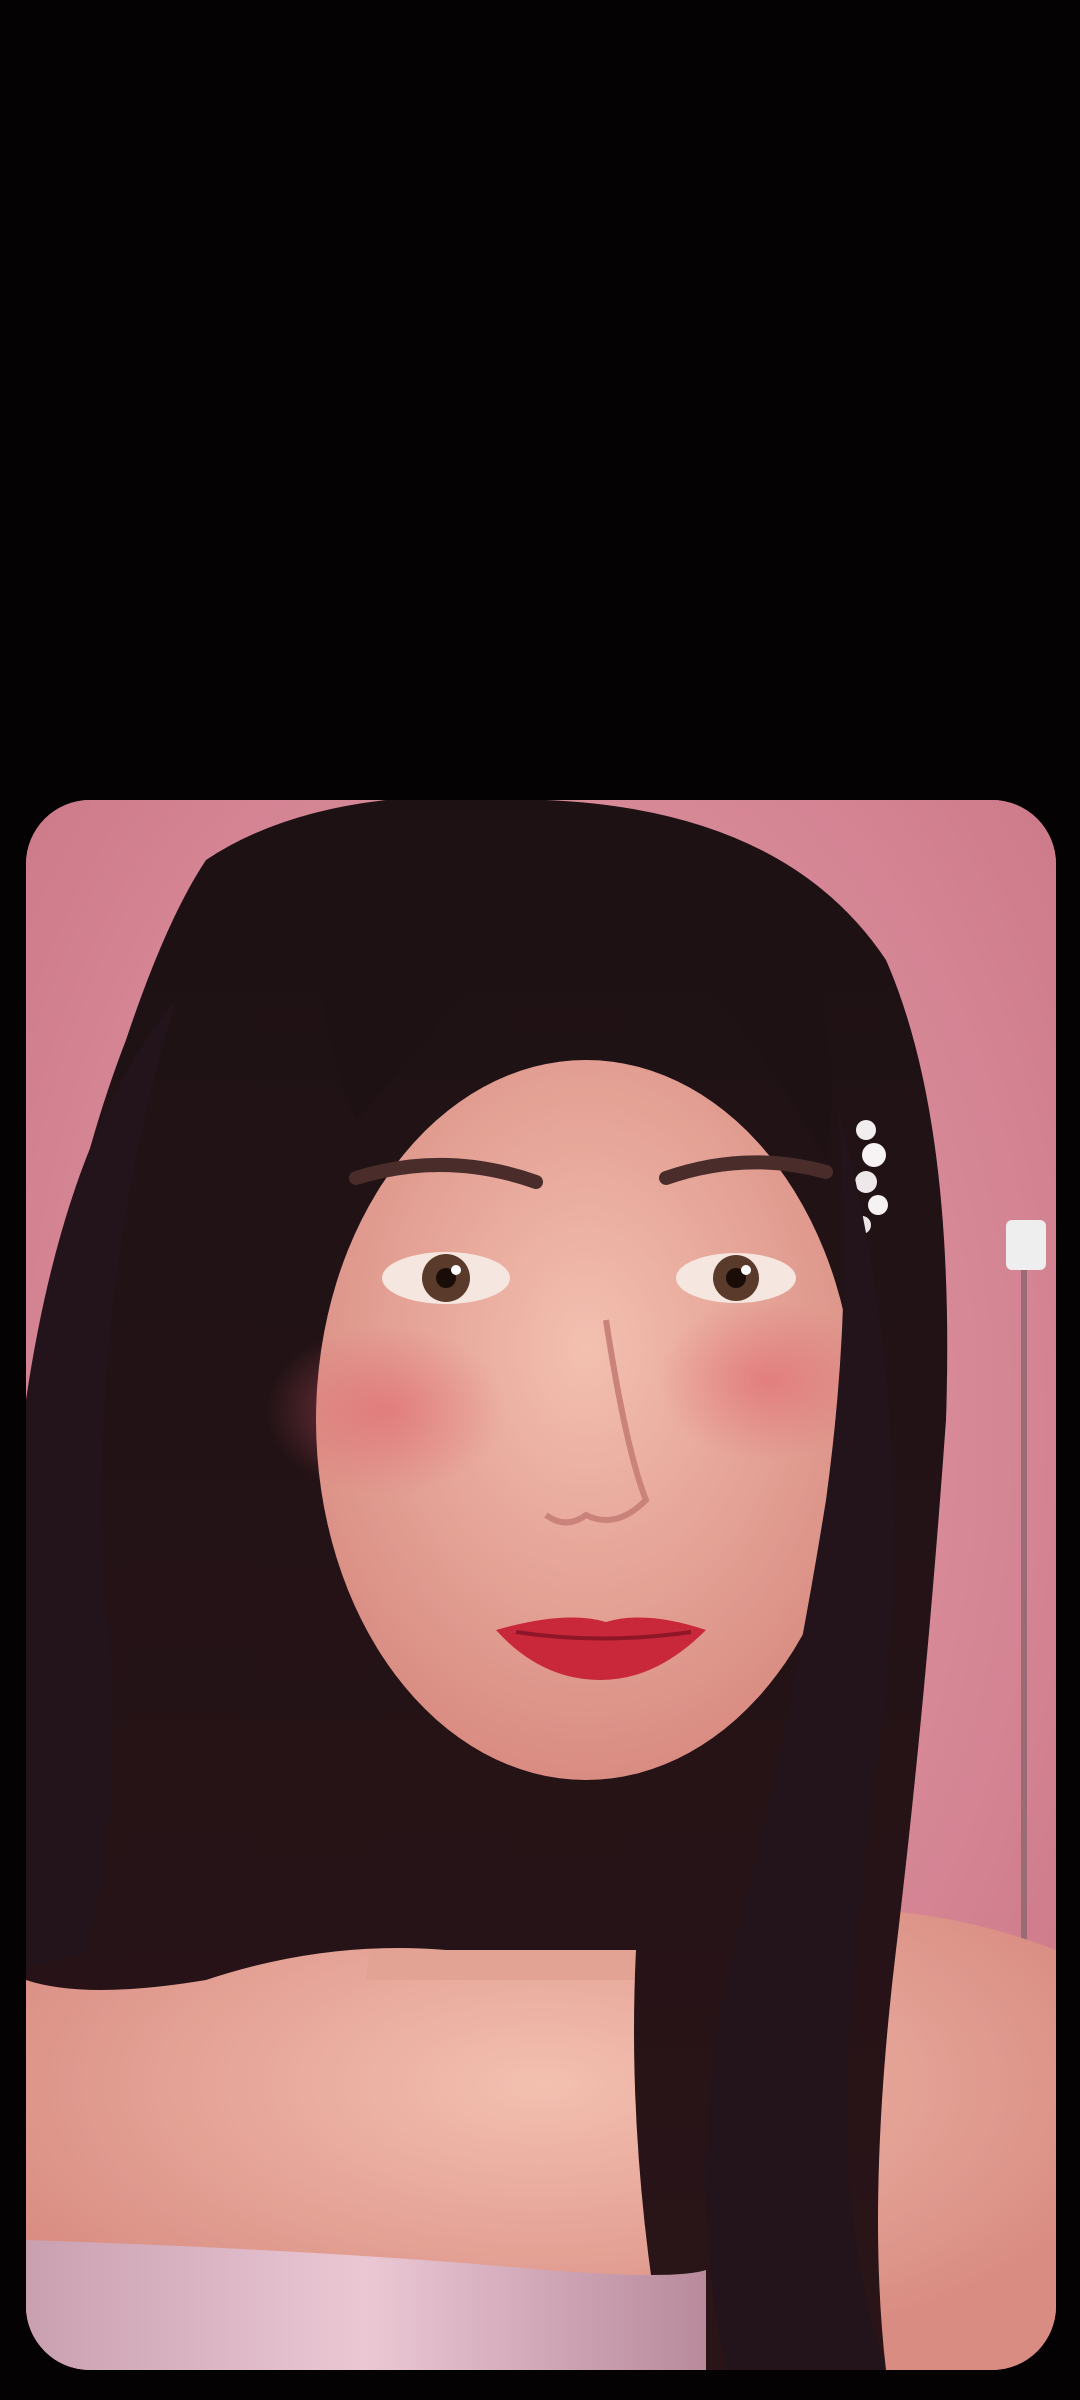 This screenshot has width=1080, height=2400. Describe the element at coordinates (736, 1278) in the screenshot. I see `right-eye` at that location.